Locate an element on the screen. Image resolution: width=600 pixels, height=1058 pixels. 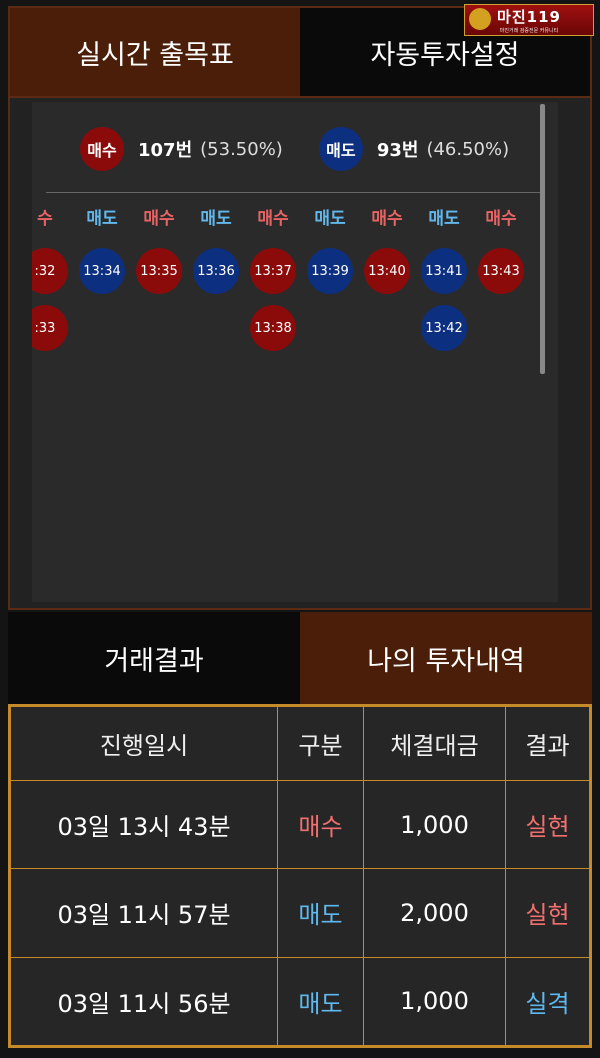
column-header-buy: 수 is located at coordinates (45, 219).